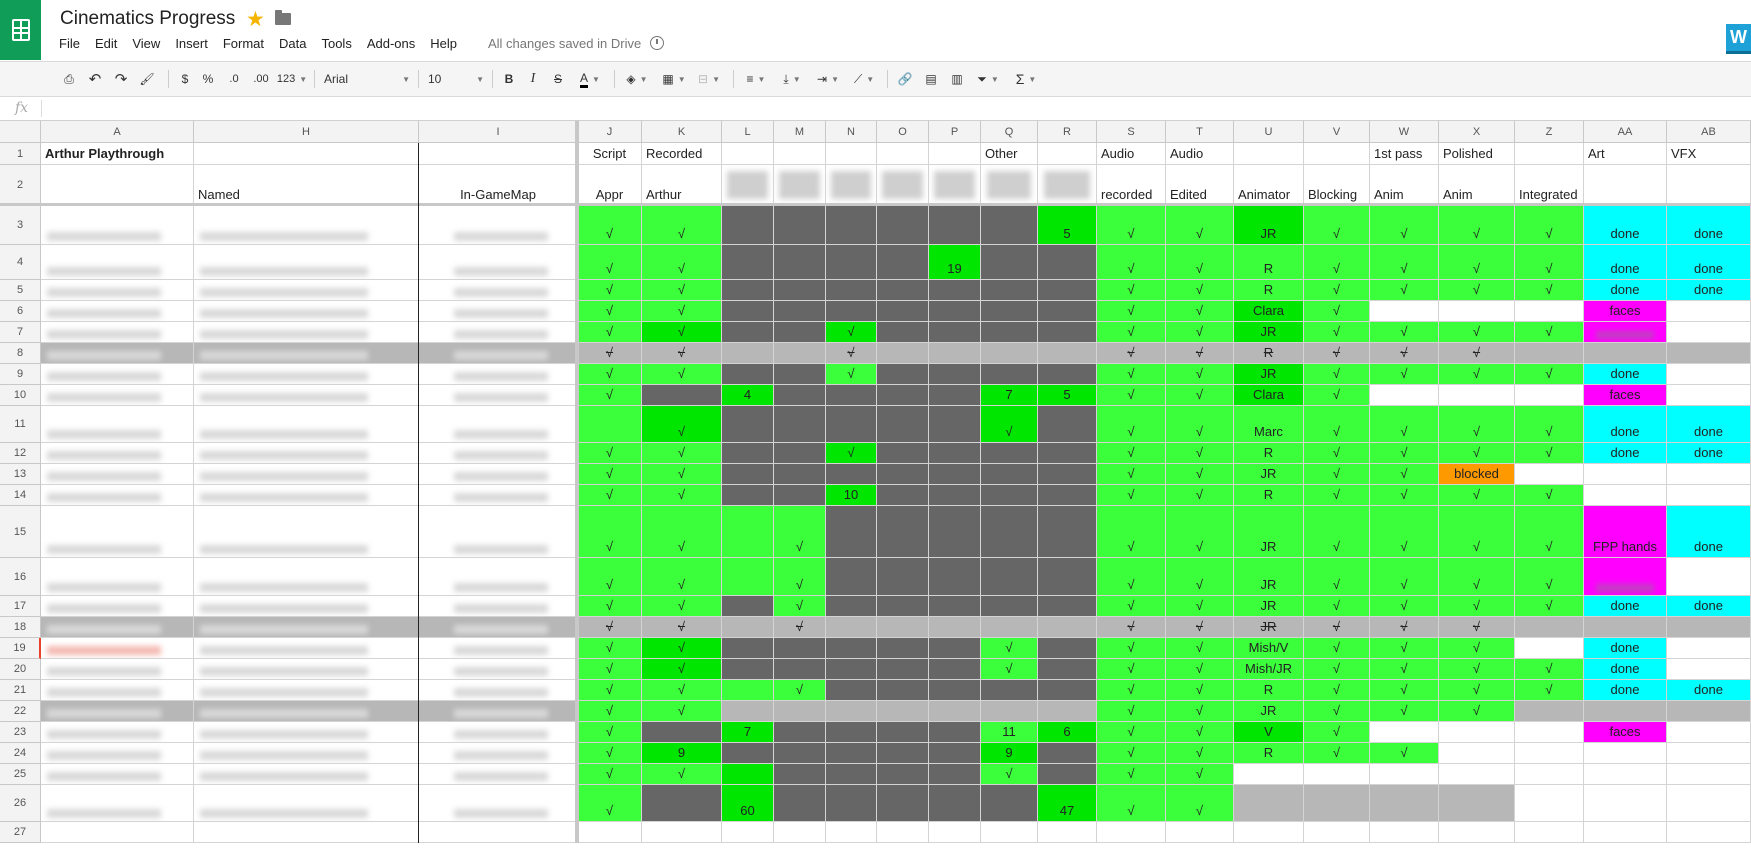 Image resolution: width=1751 pixels, height=848 pixels. I want to click on row-header-25: 25, so click(20, 774).